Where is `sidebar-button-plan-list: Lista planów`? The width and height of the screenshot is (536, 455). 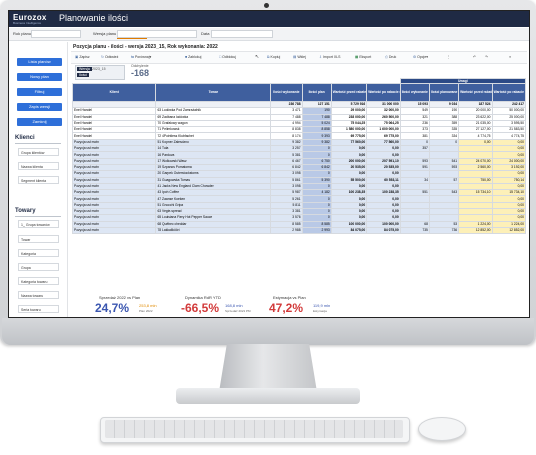 sidebar-button-plan-list: Lista planów is located at coordinates (39, 62).